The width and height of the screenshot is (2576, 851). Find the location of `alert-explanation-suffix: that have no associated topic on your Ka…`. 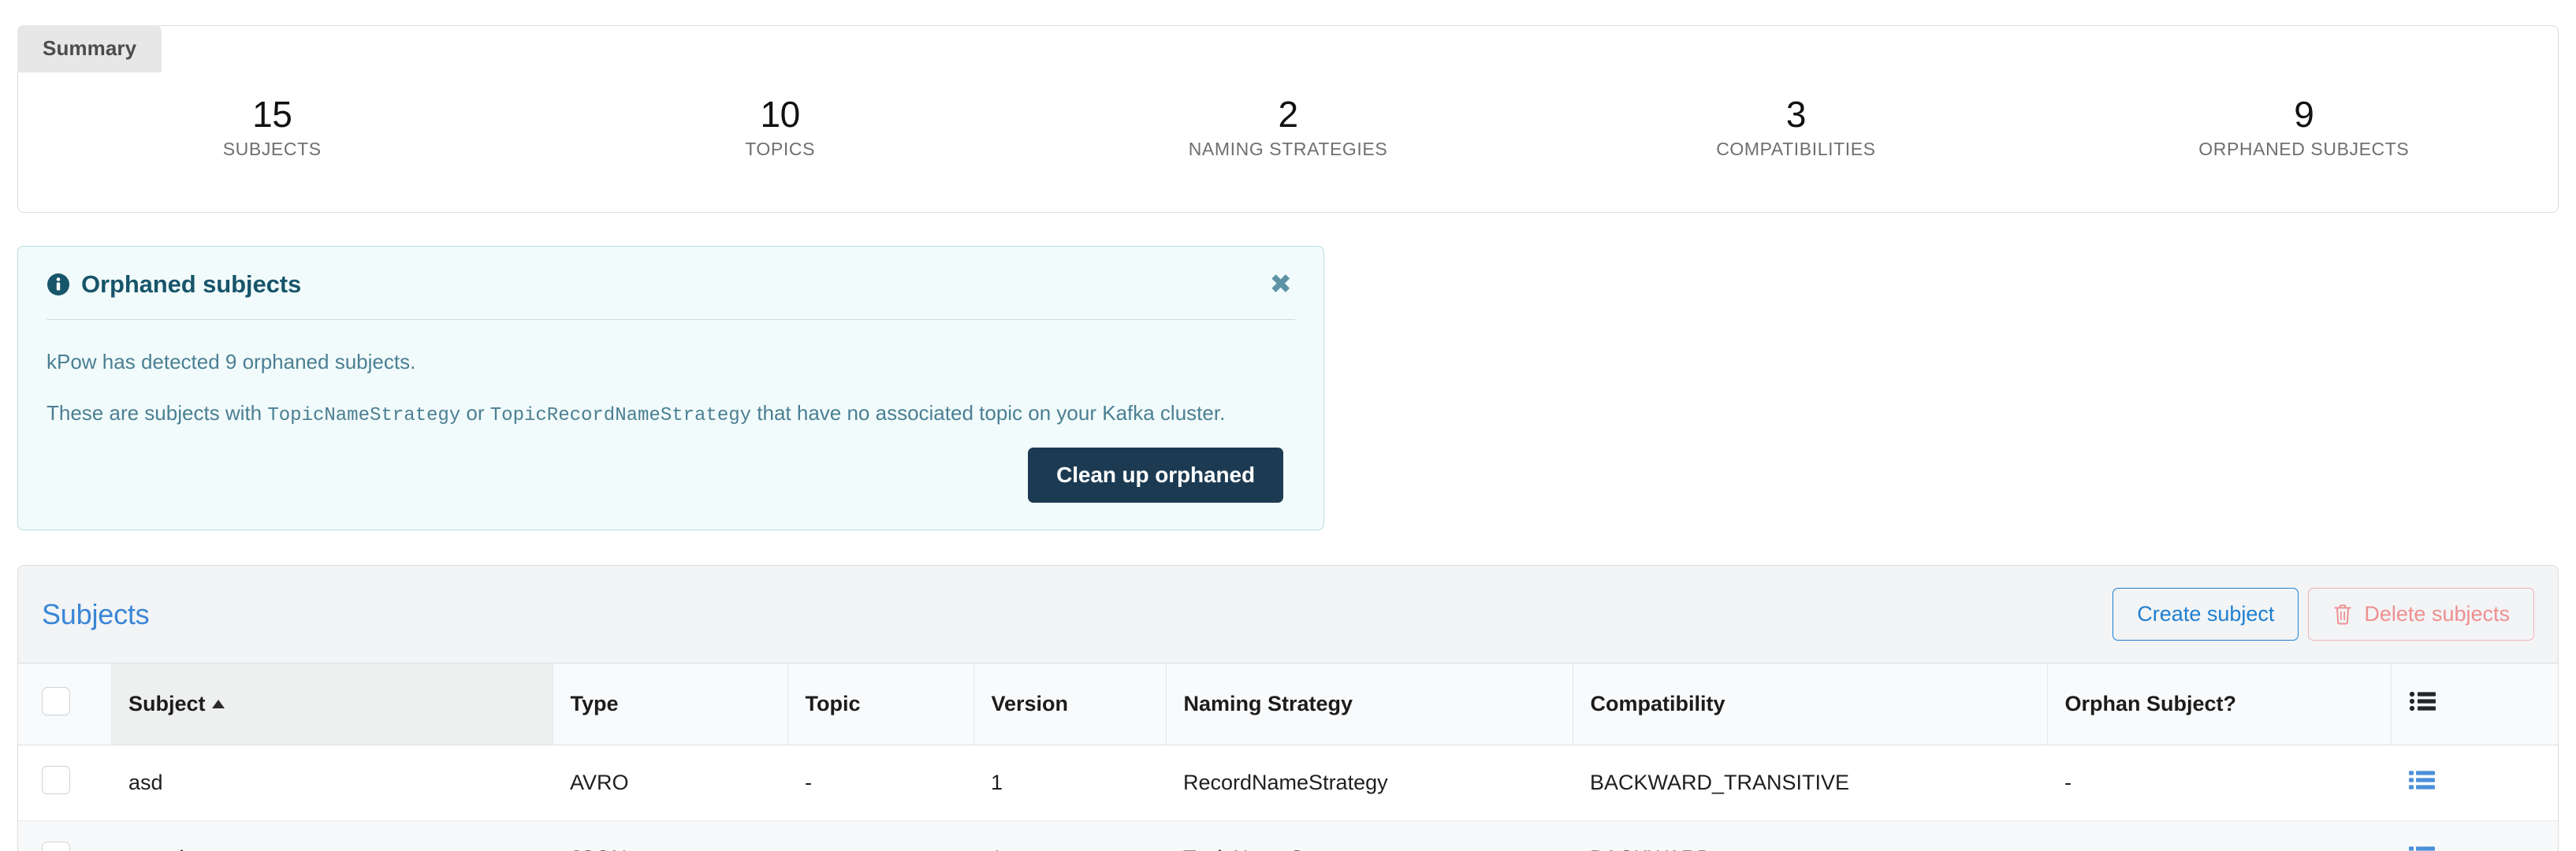

alert-explanation-suffix: that have no associated topic on your Ka… is located at coordinates (988, 413).